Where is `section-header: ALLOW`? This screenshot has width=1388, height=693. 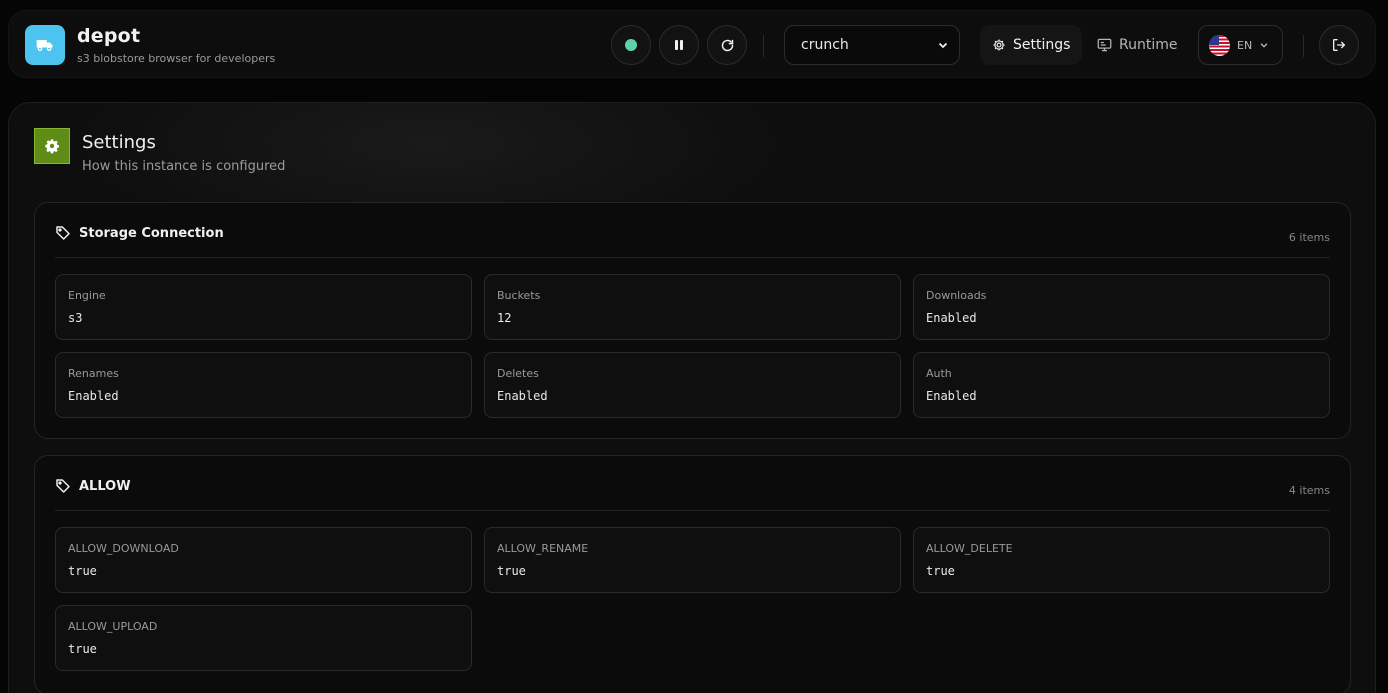
section-header: ALLOW is located at coordinates (93, 486).